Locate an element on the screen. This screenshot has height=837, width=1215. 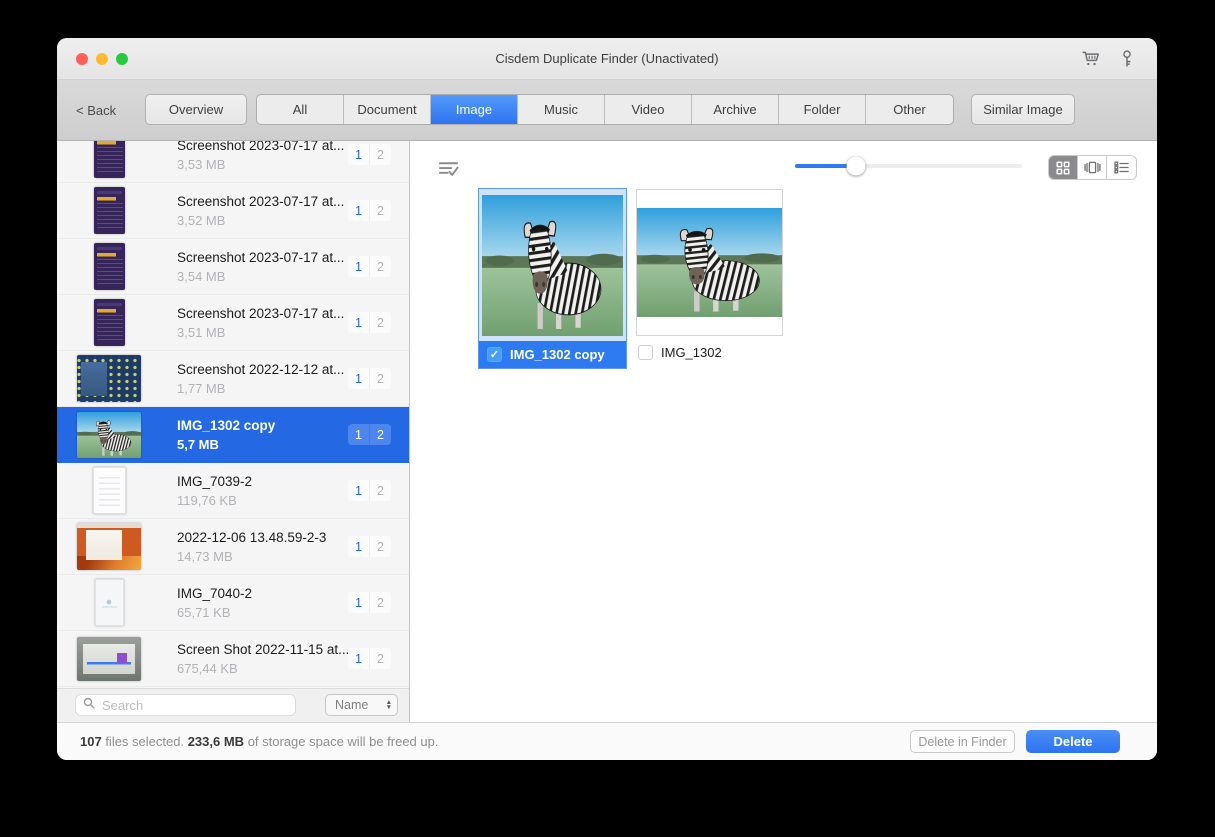
list-item: IMG_7039-2 119,76 KB 1 2 is located at coordinates (233, 491).